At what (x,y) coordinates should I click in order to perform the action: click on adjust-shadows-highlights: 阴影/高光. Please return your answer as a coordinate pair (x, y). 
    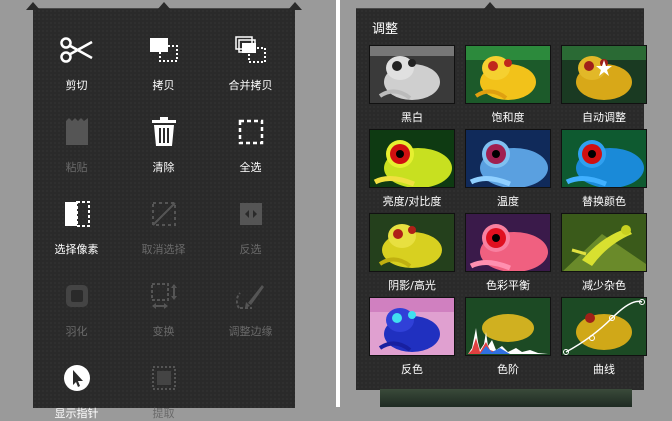
    Looking at the image, I should click on (412, 253).